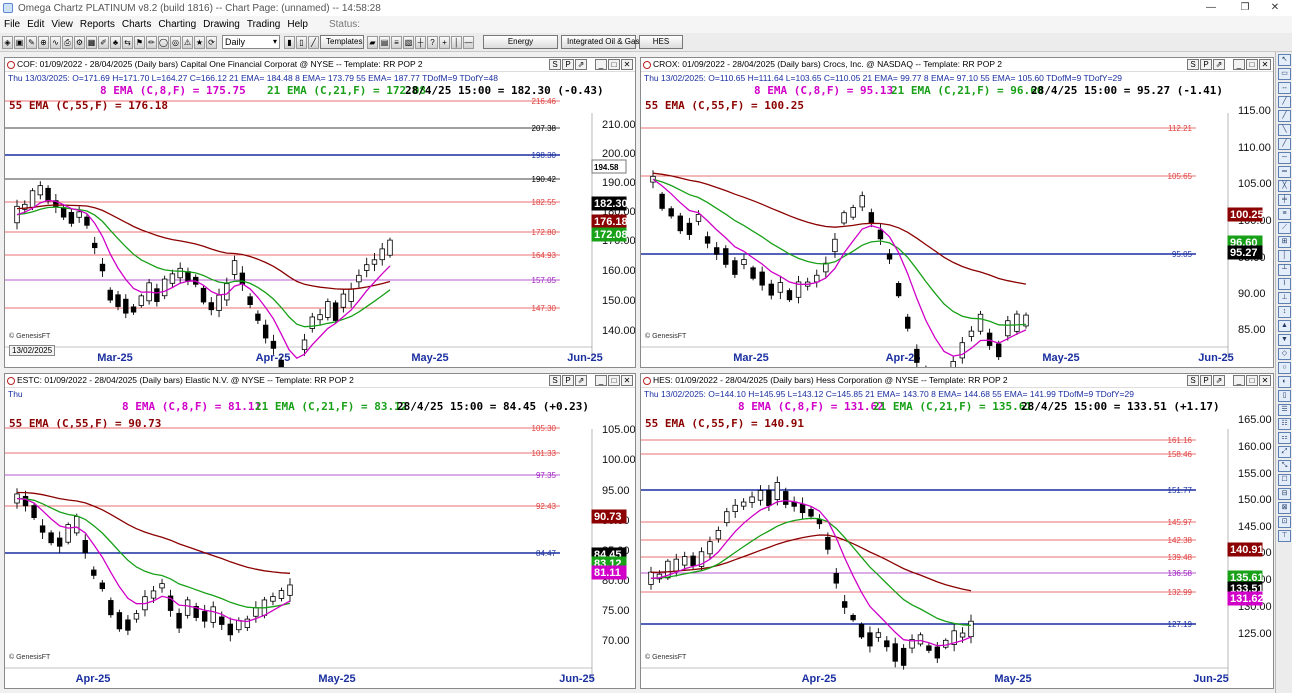 This screenshot has width=1292, height=693. I want to click on wave-tool-icon: ⌇, so click(1284, 284).